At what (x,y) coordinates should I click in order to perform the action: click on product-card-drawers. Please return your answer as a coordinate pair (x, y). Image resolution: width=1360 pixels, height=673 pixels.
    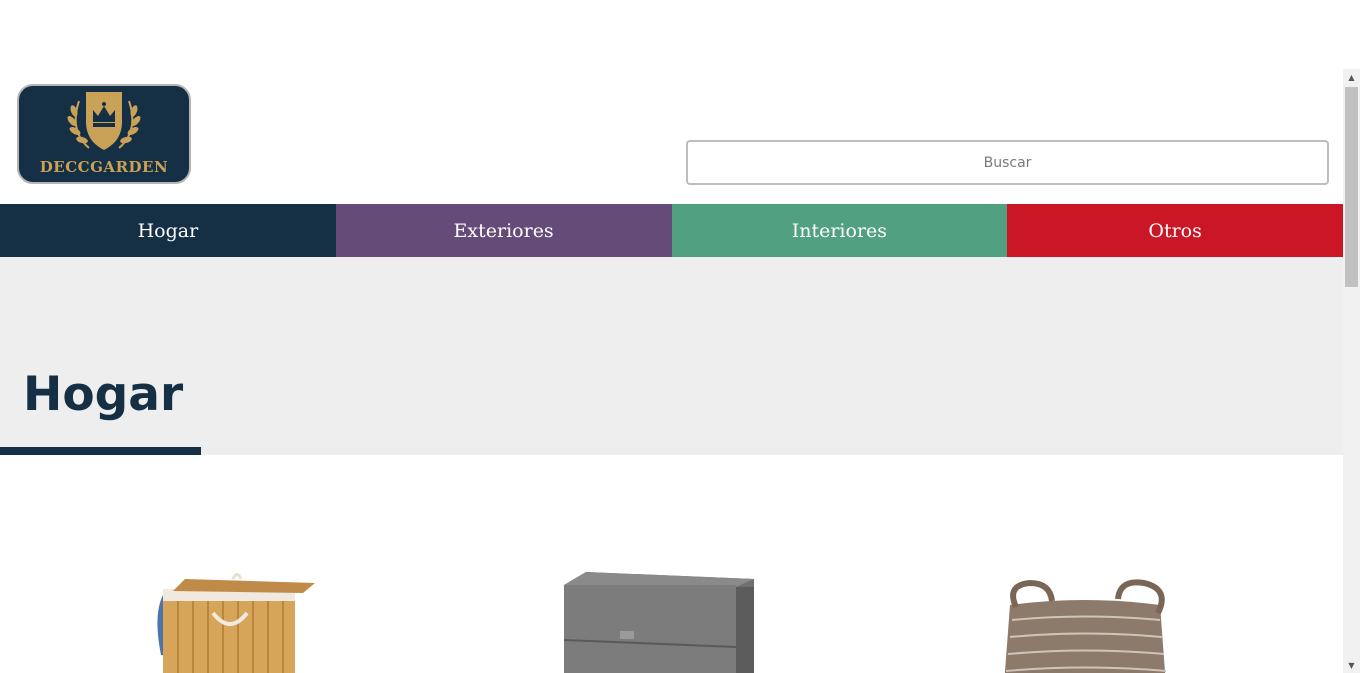
    Looking at the image, I should click on (660, 619).